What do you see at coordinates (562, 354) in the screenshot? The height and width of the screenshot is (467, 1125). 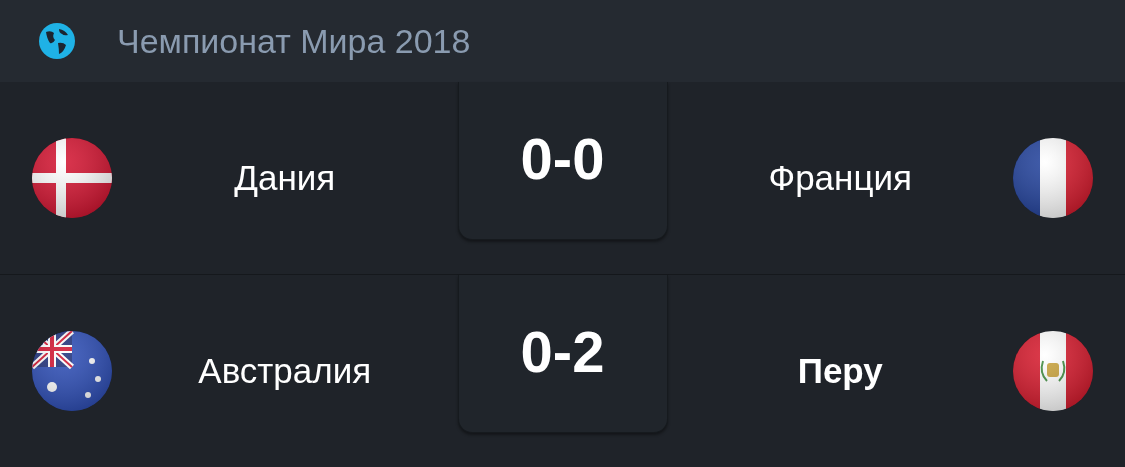 I see `match-score: 0-2` at bounding box center [562, 354].